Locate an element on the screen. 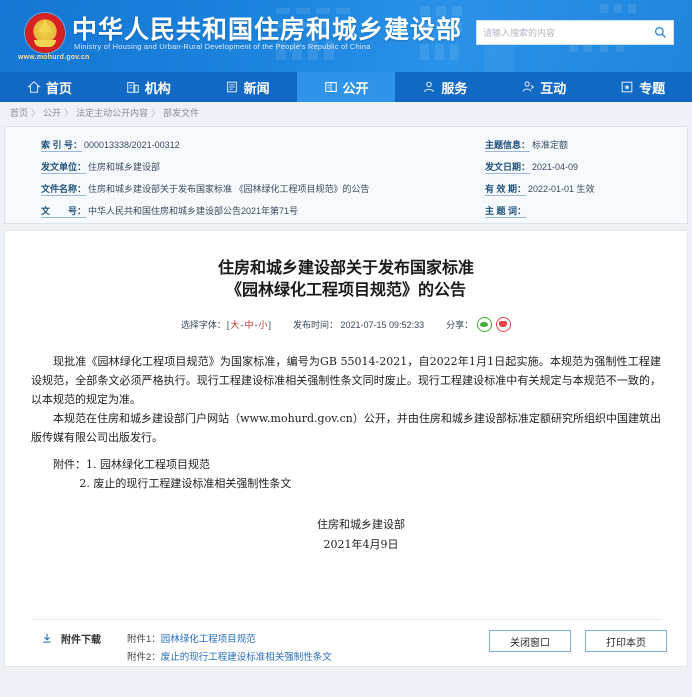 Image resolution: width=692 pixels, height=697 pixels. metadata-label-index: 索 引 号： is located at coordinates (62, 146).